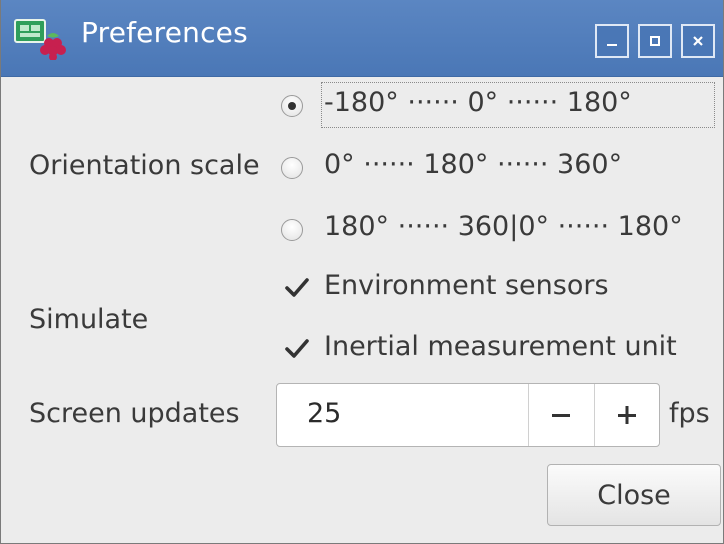 The height and width of the screenshot is (544, 724). I want to click on orientation-scale-label: Orientation scale, so click(144, 165).